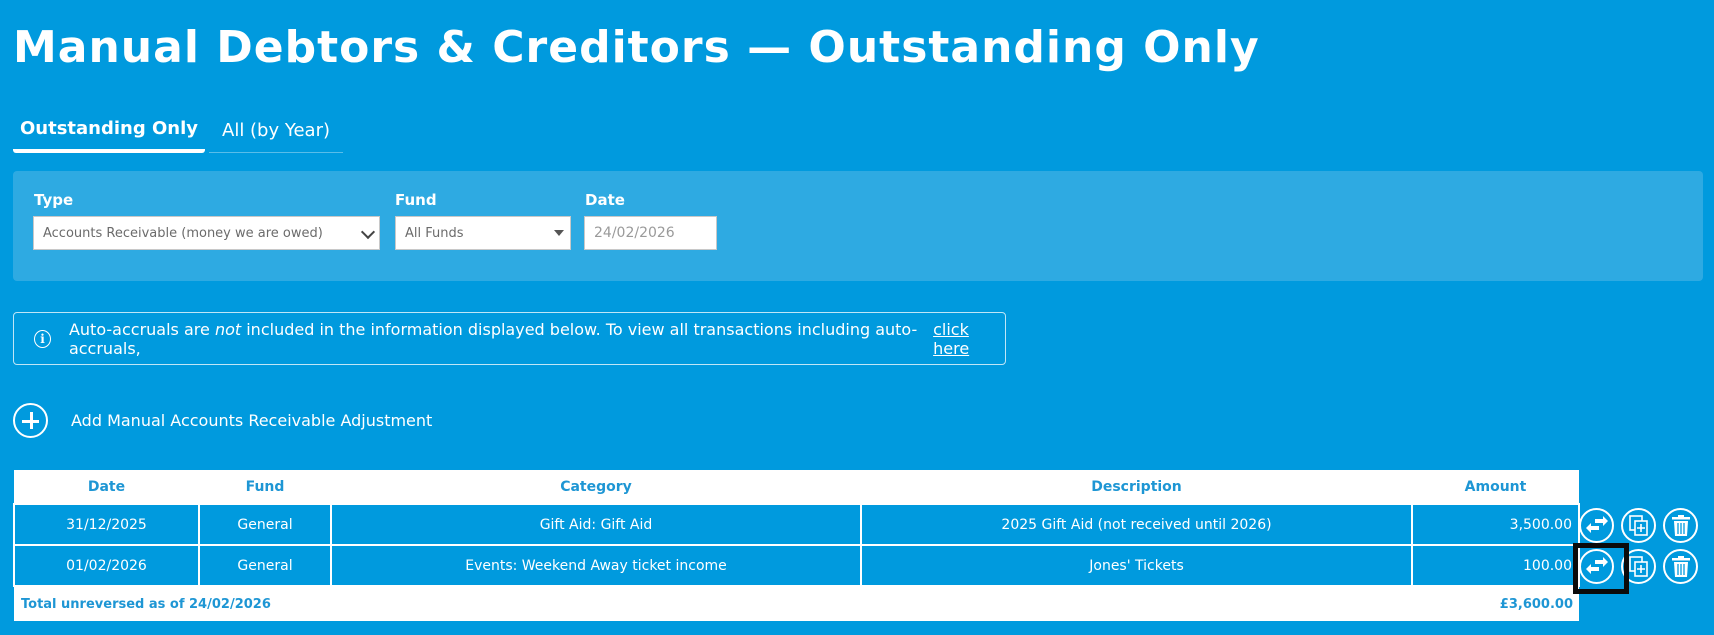  Describe the element at coordinates (1495, 486) in the screenshot. I see `col-amount-header: Amount` at that location.